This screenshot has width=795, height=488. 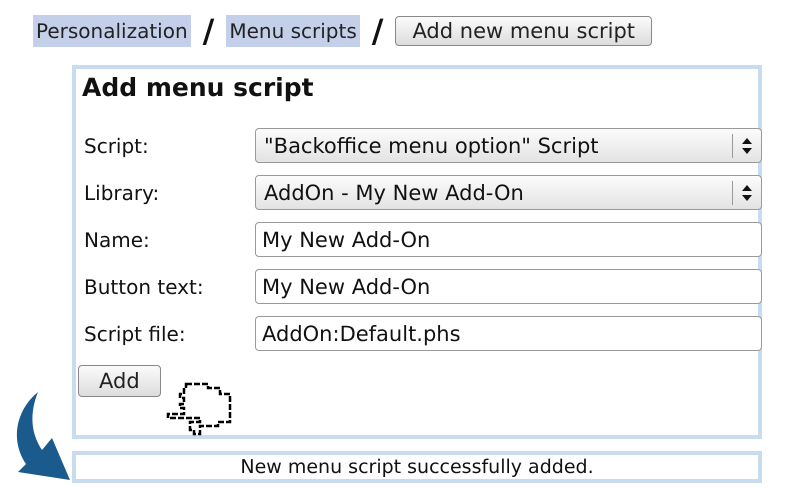 I want to click on field-label: Button text:, so click(x=144, y=286).